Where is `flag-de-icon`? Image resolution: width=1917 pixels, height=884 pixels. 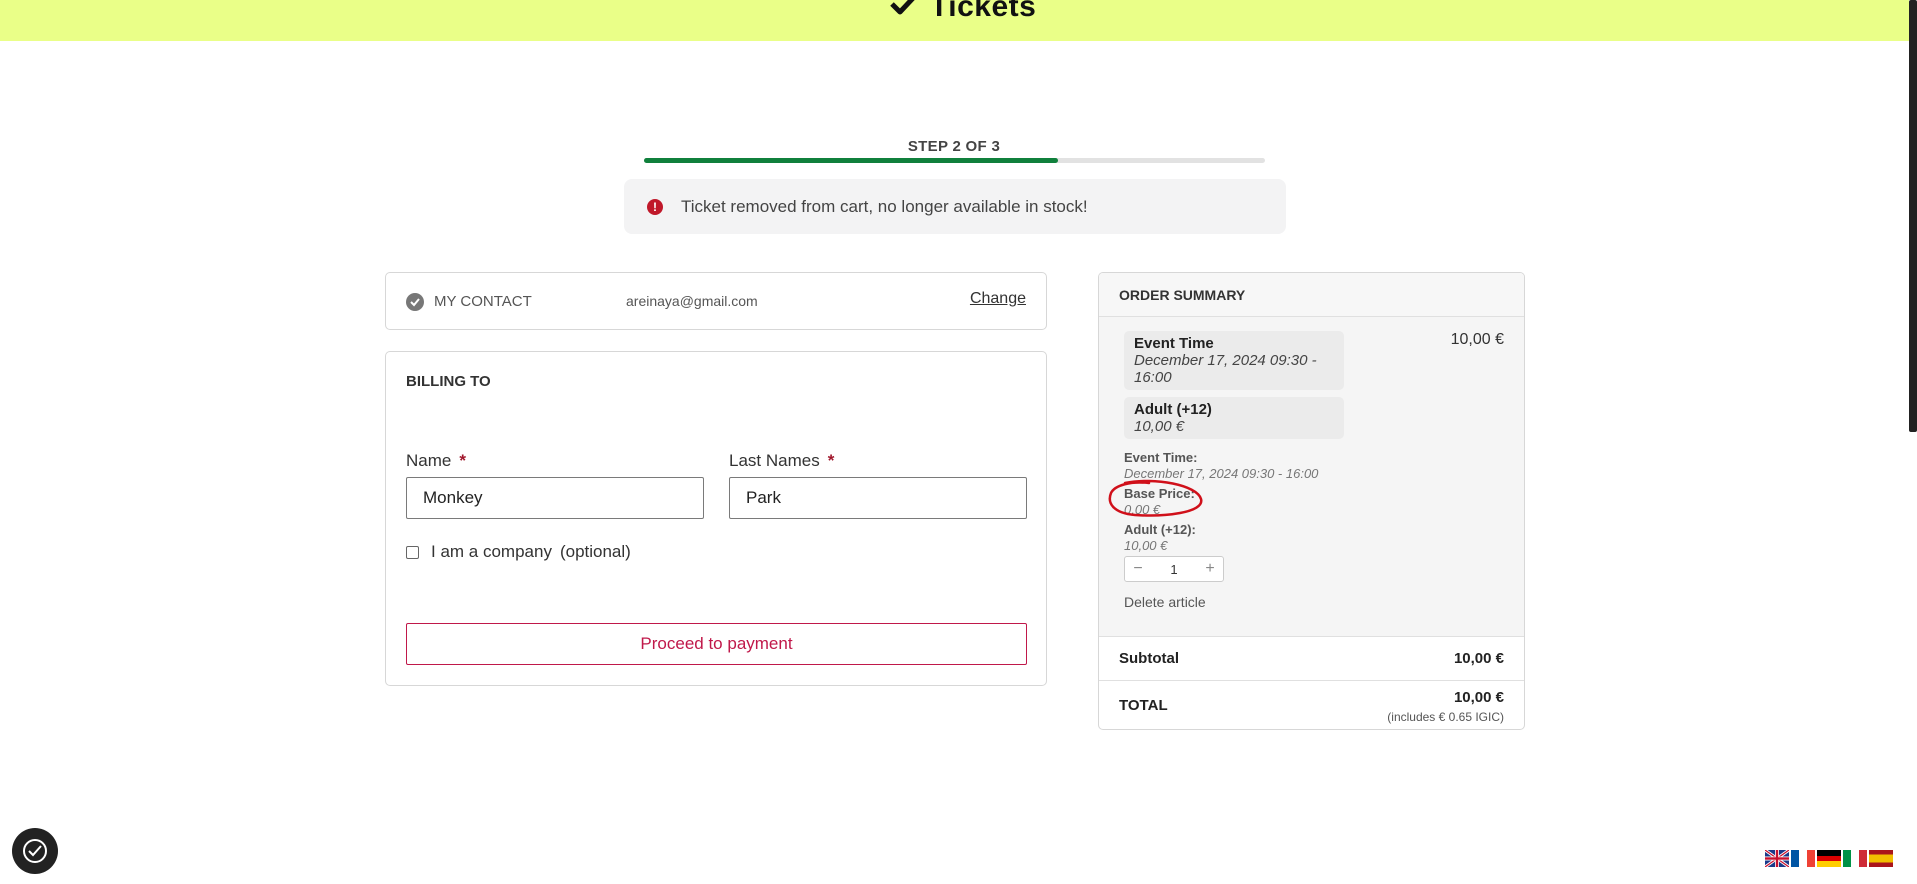 flag-de-icon is located at coordinates (1829, 858).